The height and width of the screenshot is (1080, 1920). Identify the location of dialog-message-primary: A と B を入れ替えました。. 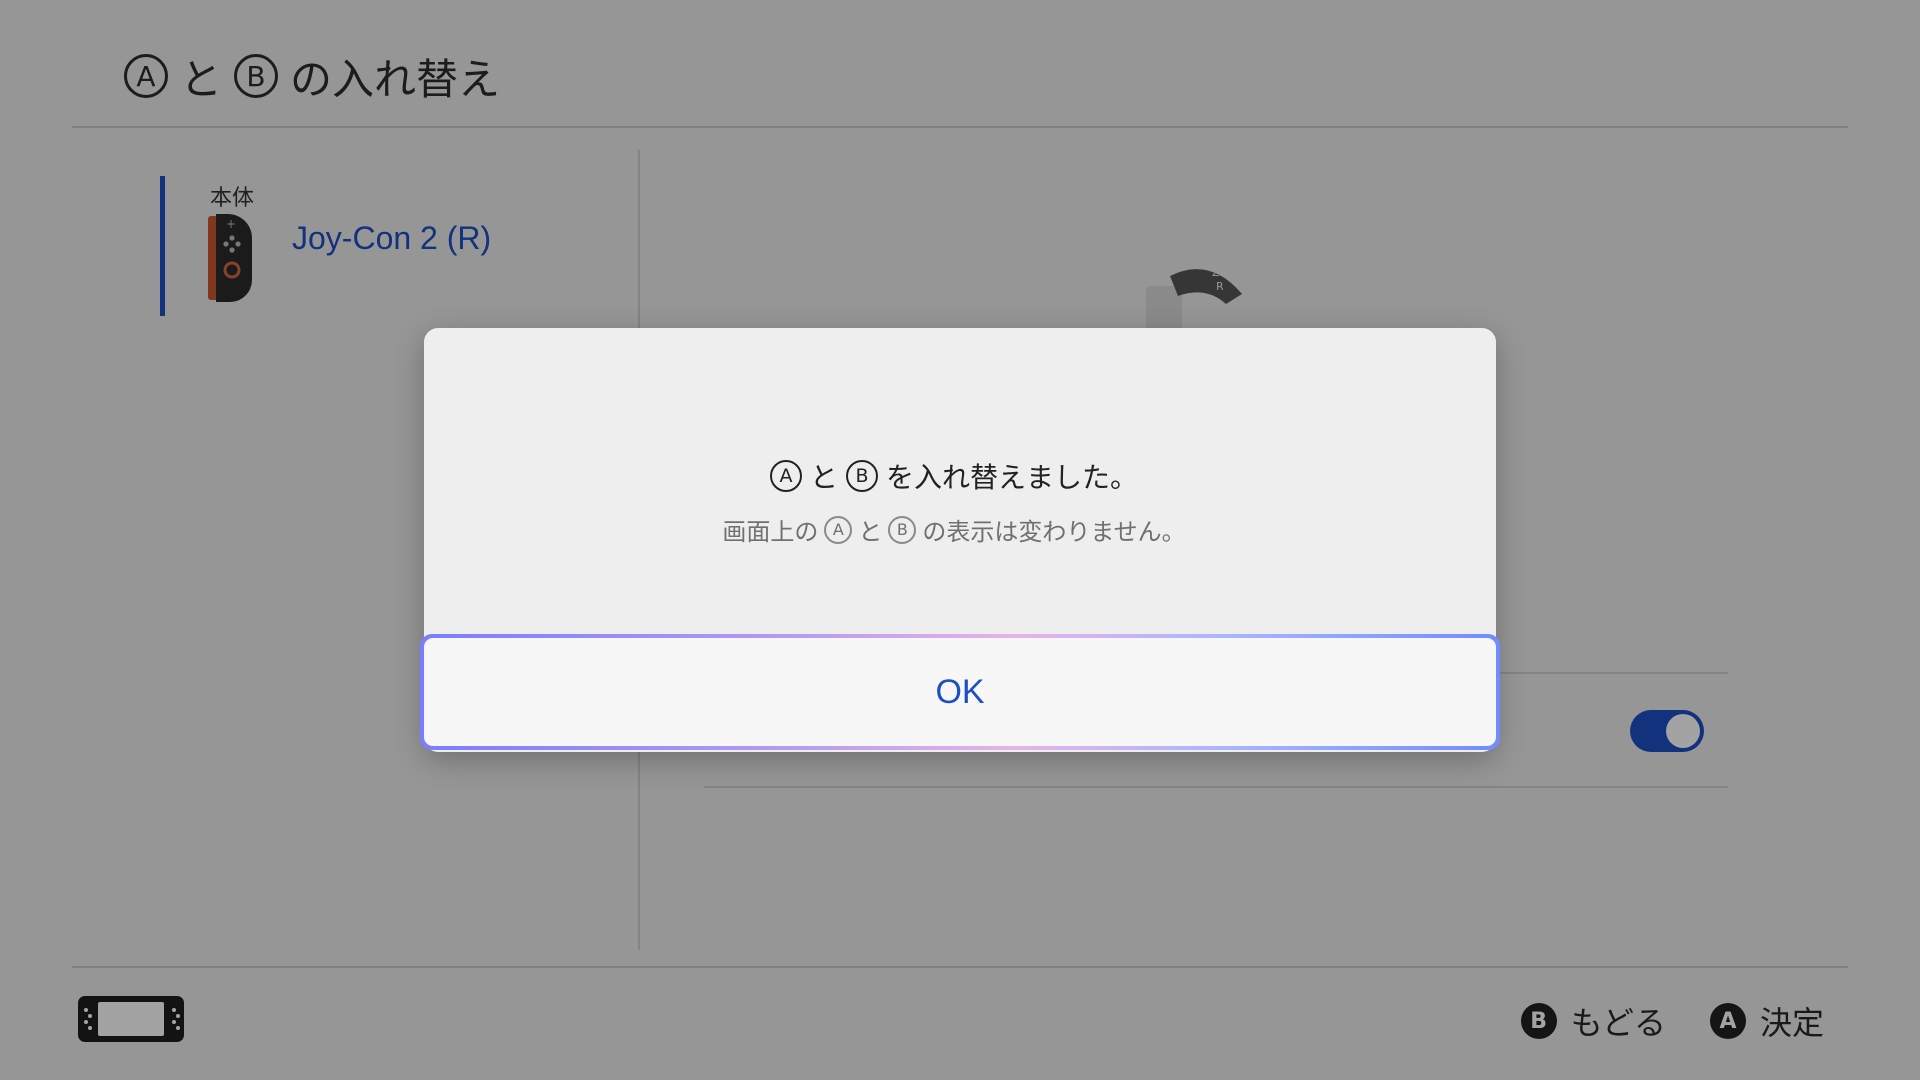
(954, 476).